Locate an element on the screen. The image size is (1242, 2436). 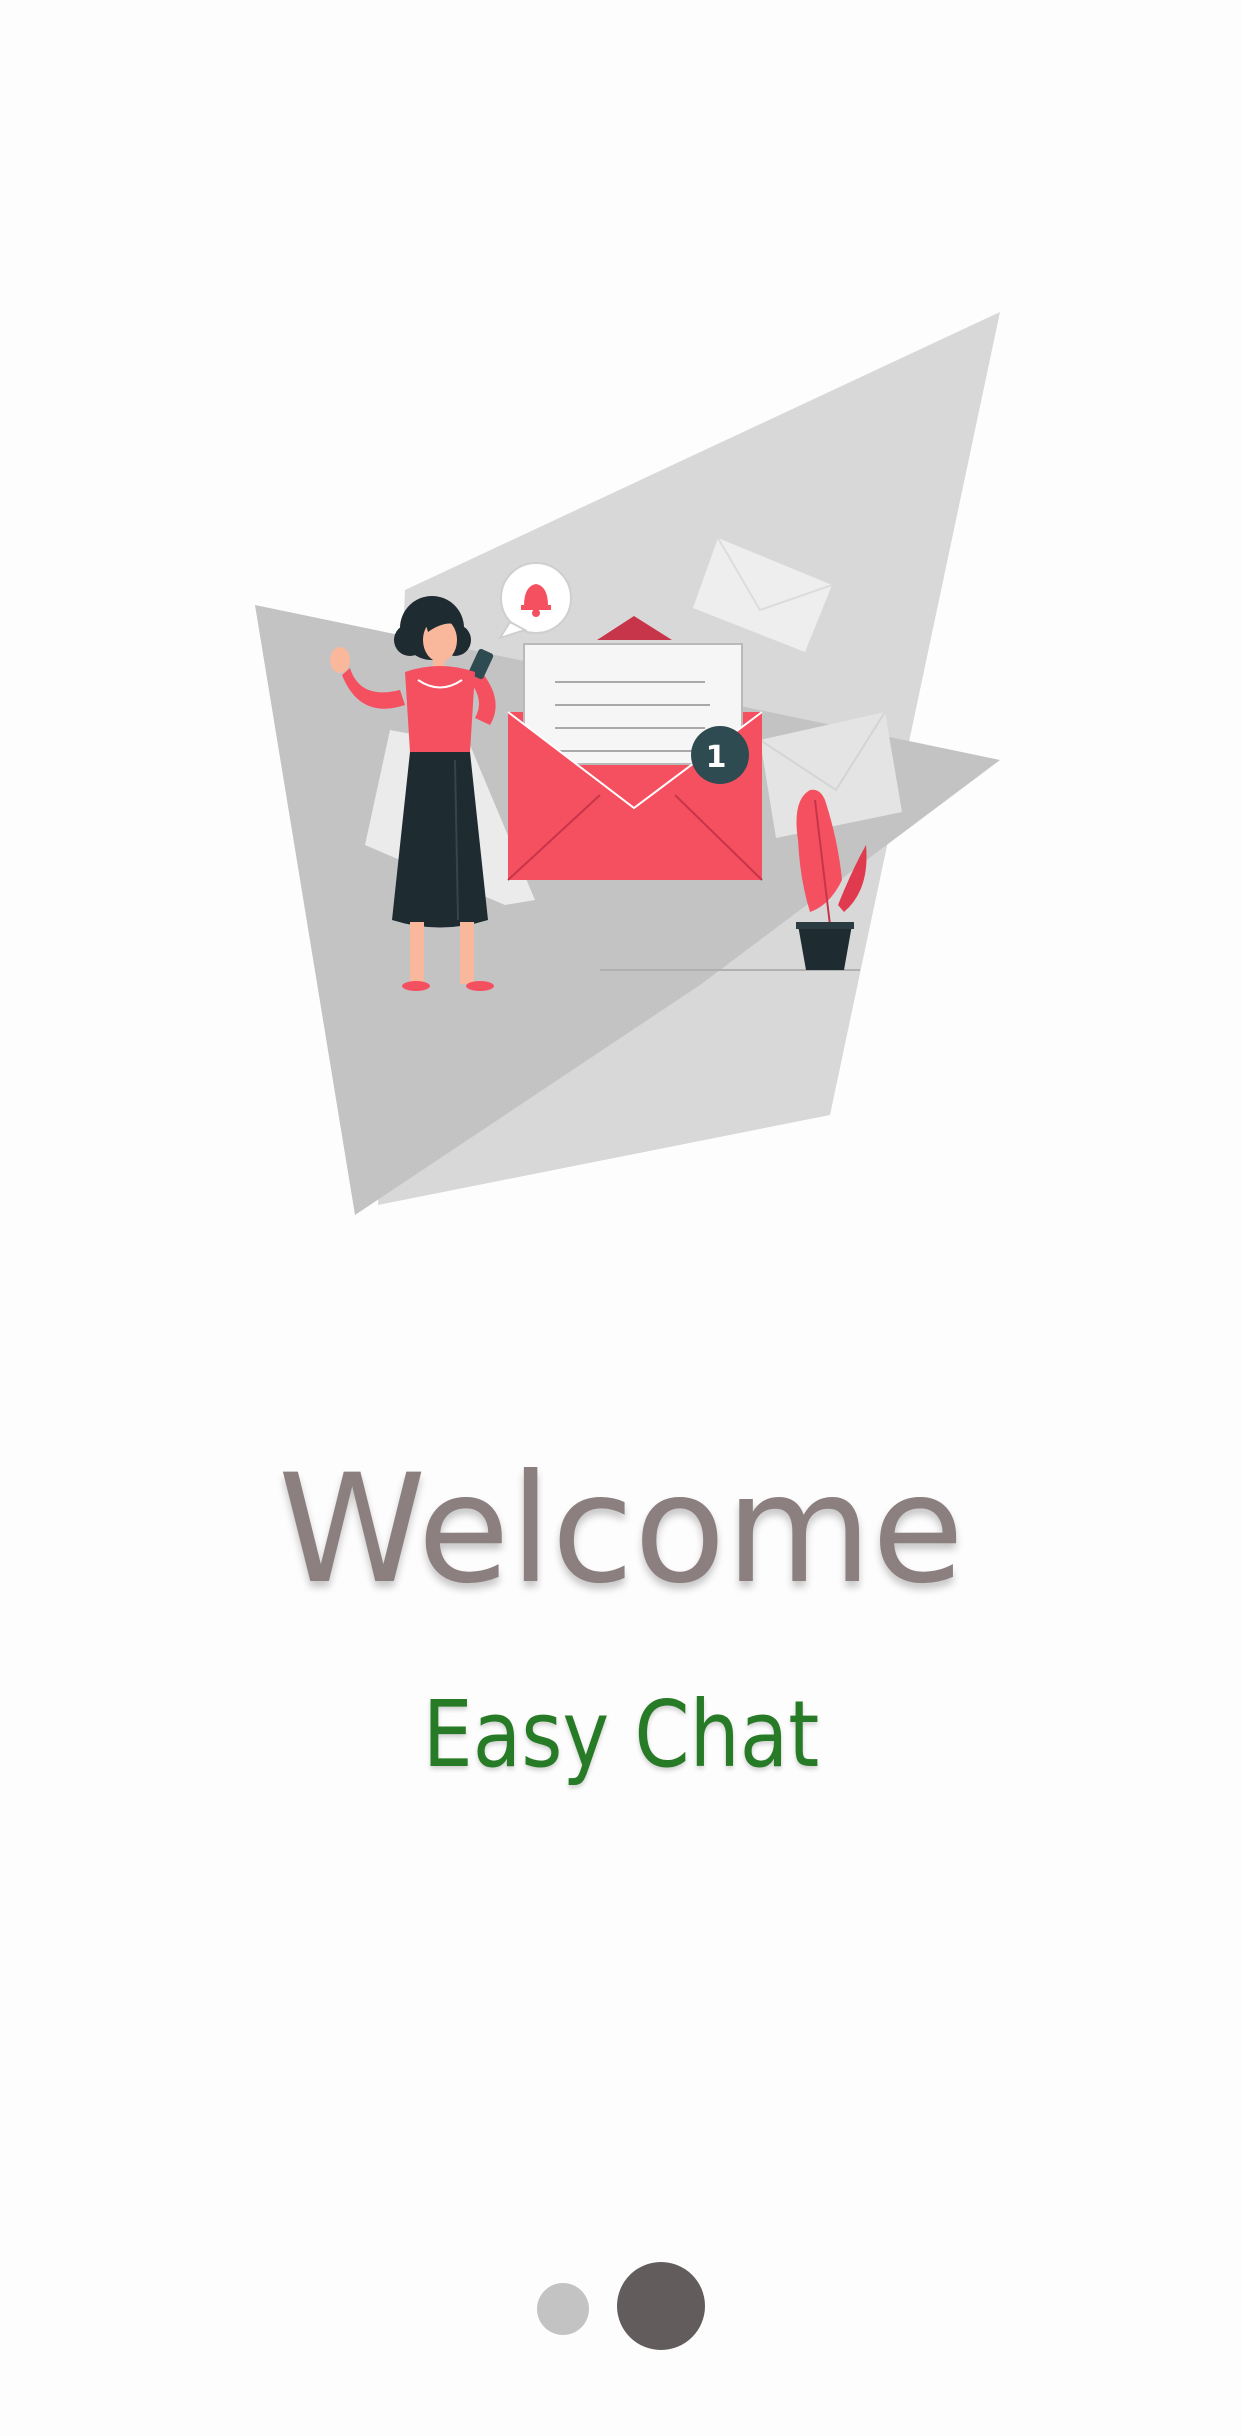
page-indicator-dot-2-active is located at coordinates (661, 2306).